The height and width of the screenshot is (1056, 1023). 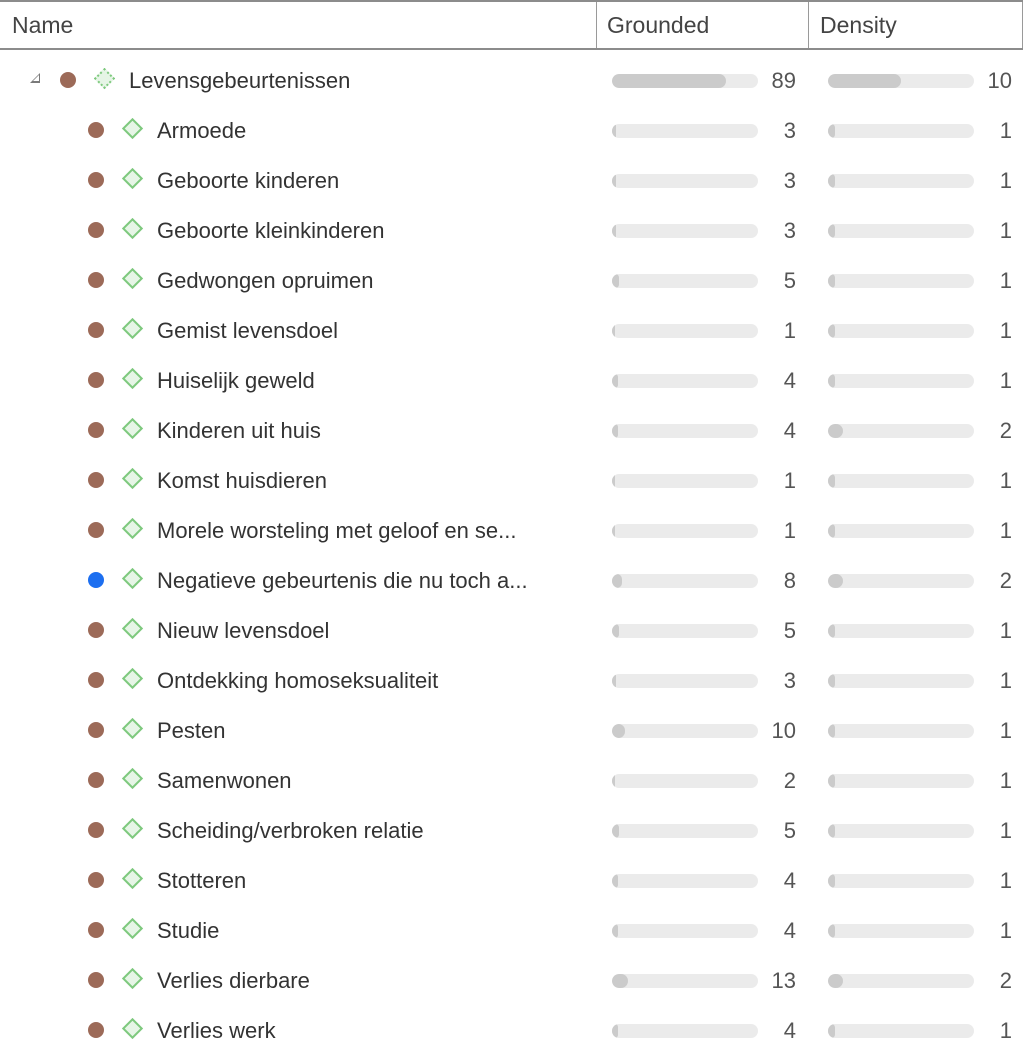 I want to click on tree-row: Studie 4 1, so click(x=511, y=931).